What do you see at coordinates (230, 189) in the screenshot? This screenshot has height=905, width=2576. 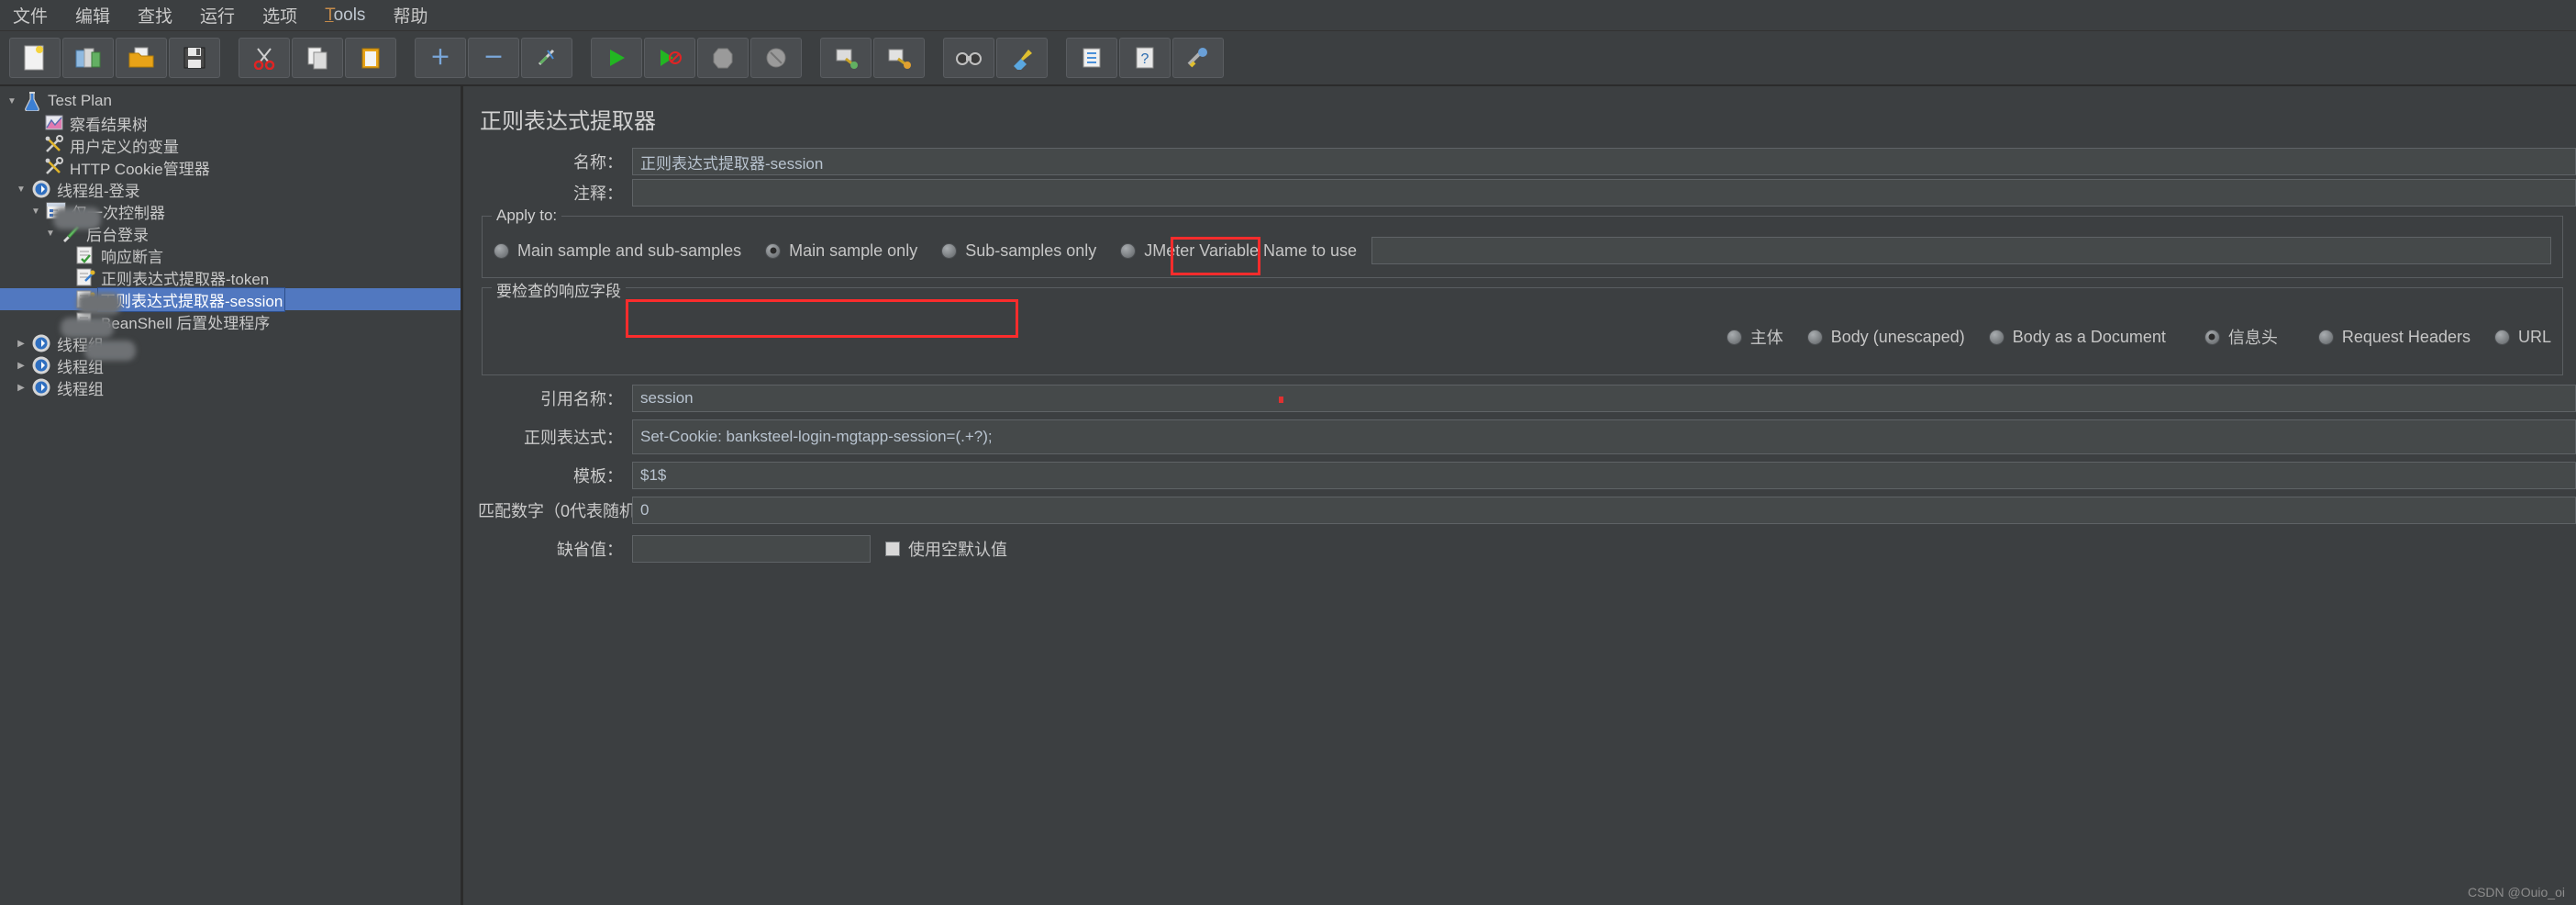 I see `tree-node-thread-group-login: ▼ 线程组-登录` at bounding box center [230, 189].